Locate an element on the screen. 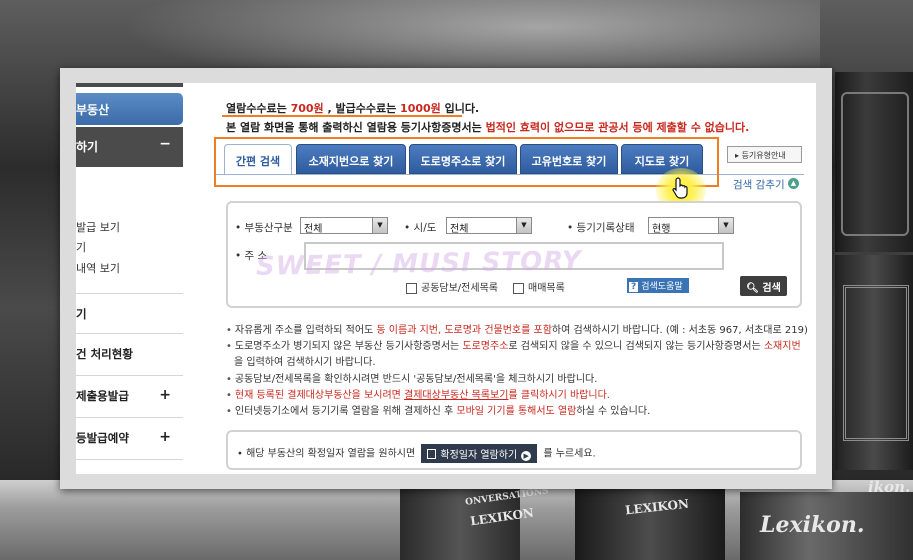 This screenshot has width=913, height=560. record-status-value: 현행 is located at coordinates (661, 229).